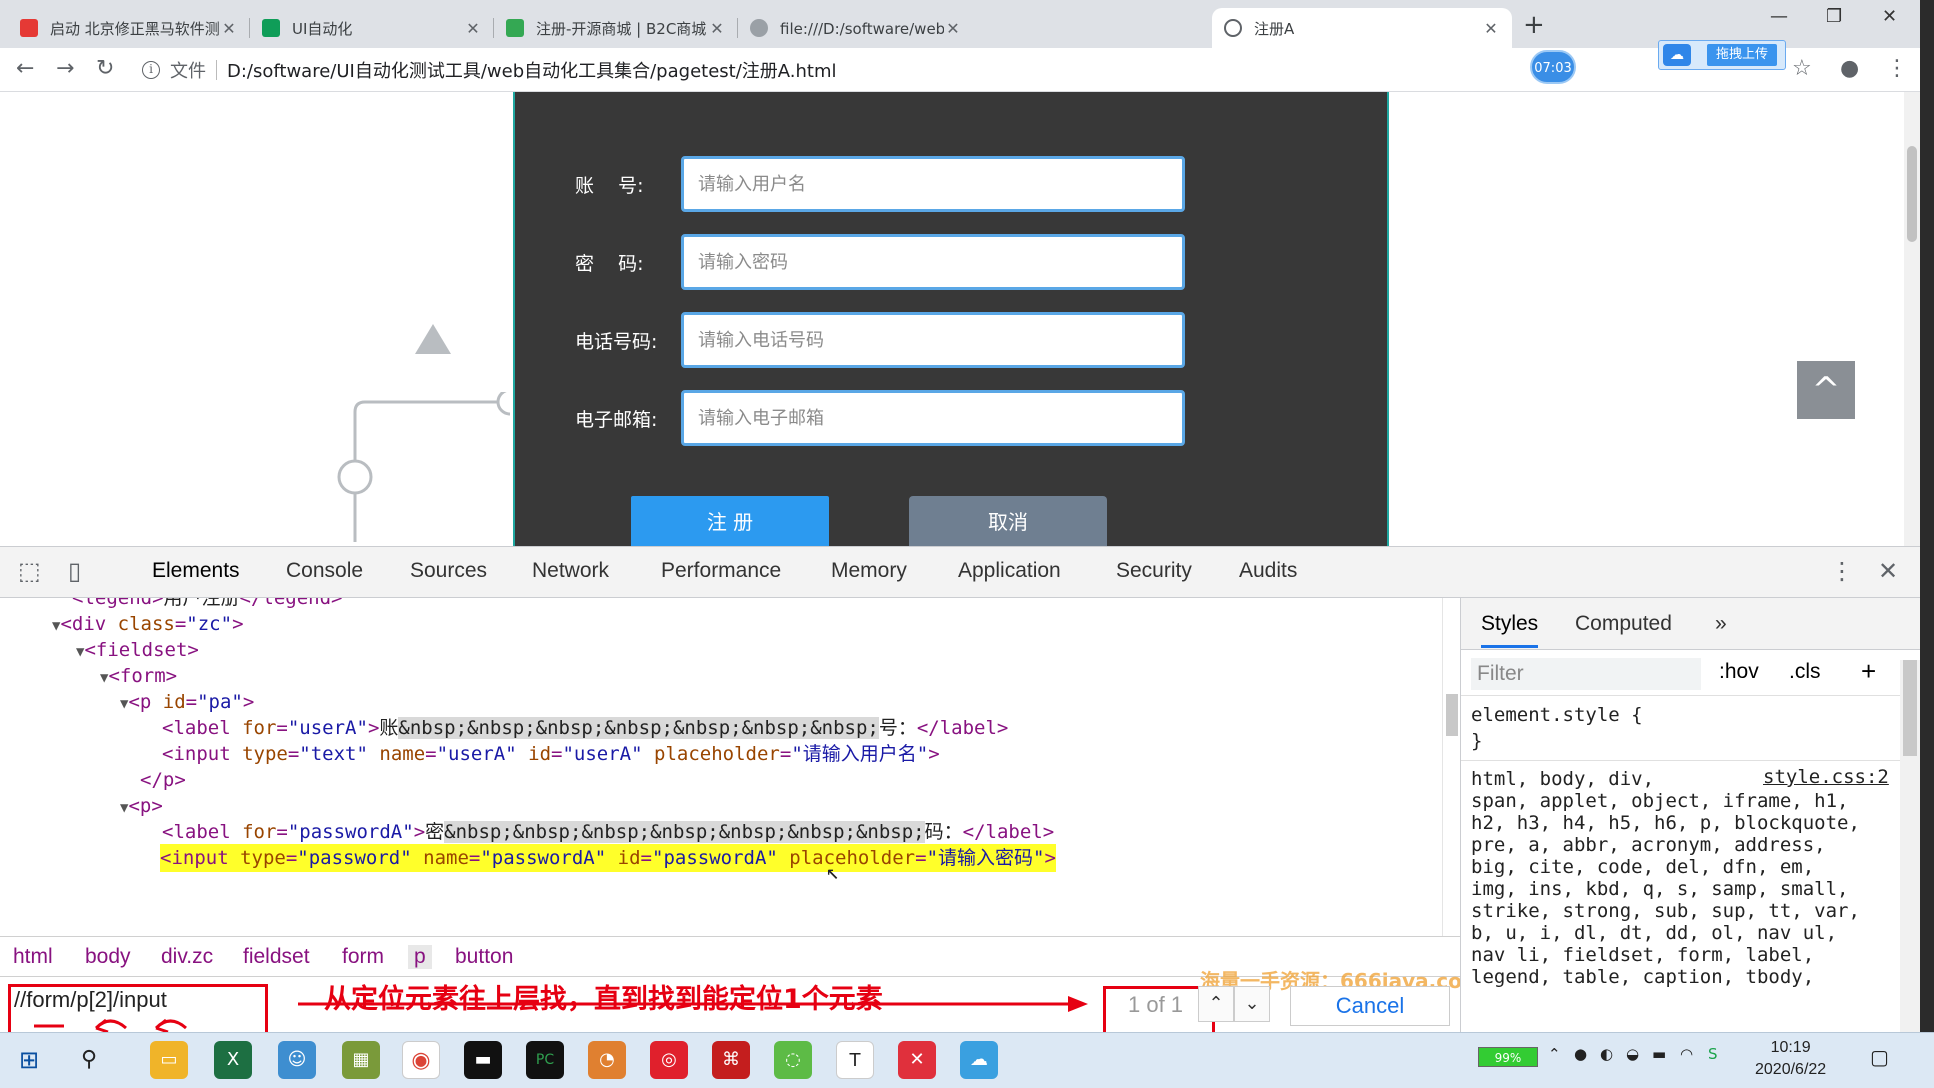 This screenshot has width=1934, height=1088. Describe the element at coordinates (29, 1060) in the screenshot. I see `start-windows-icon: ⊞` at that location.